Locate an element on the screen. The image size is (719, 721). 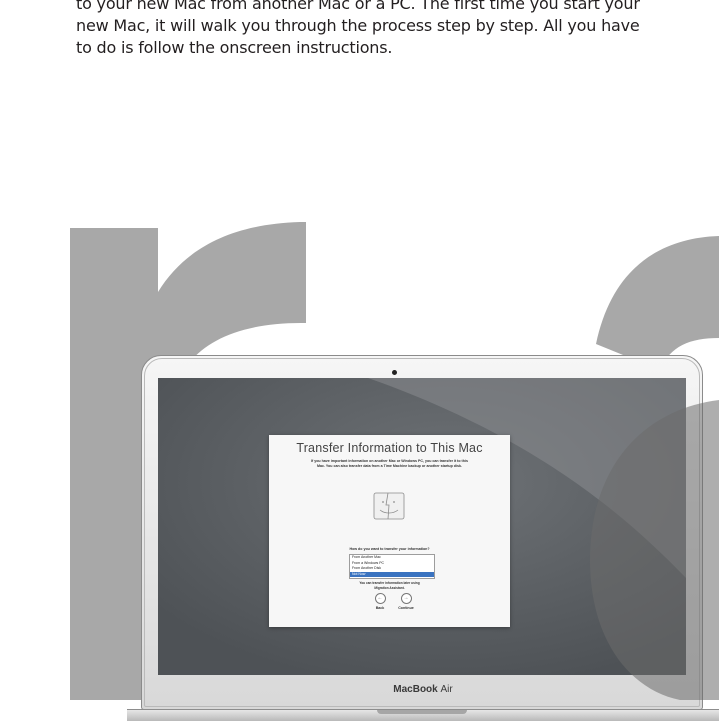
dialog-note-line-2: Migration Assistant. is located at coordinates (389, 587).